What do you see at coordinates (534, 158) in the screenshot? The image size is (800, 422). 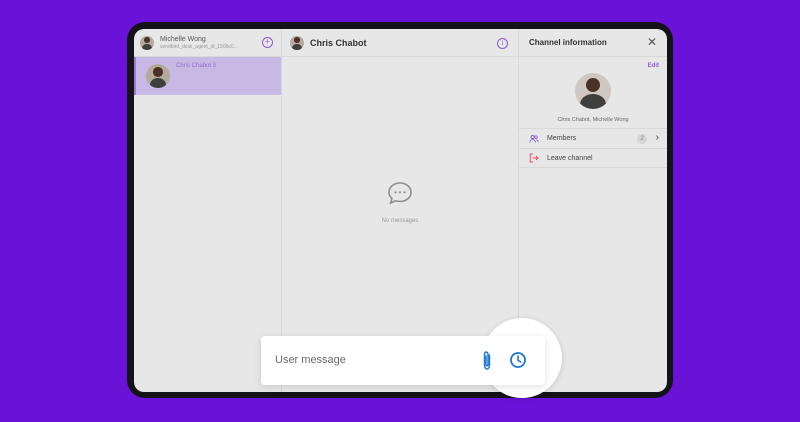 I see `leave-icon` at bounding box center [534, 158].